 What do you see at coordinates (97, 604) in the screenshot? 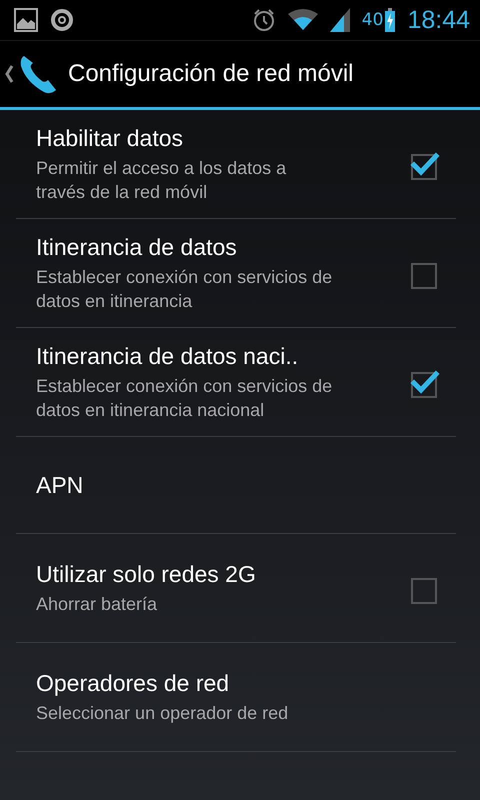
I see `setting-summary: Ahorrar batería` at bounding box center [97, 604].